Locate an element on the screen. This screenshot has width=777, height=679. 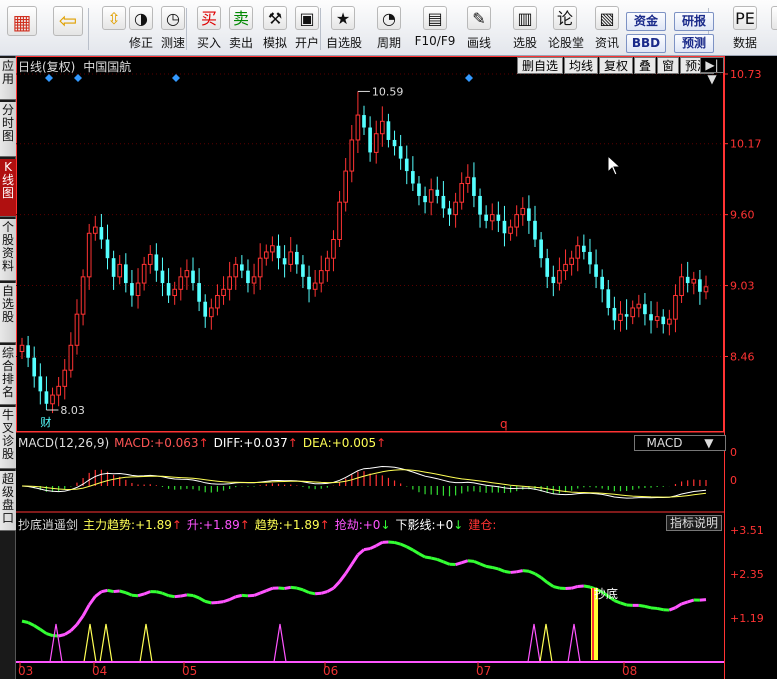
toolbar-label: F10/F9 is located at coordinates (435, 41).